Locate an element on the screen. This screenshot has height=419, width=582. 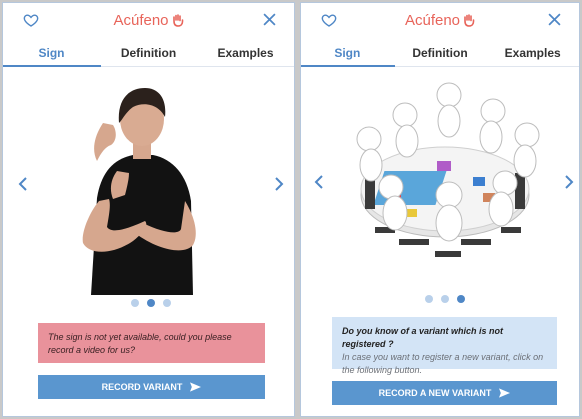
record-variant-label: RECORD VARIANT is located at coordinates (142, 387).